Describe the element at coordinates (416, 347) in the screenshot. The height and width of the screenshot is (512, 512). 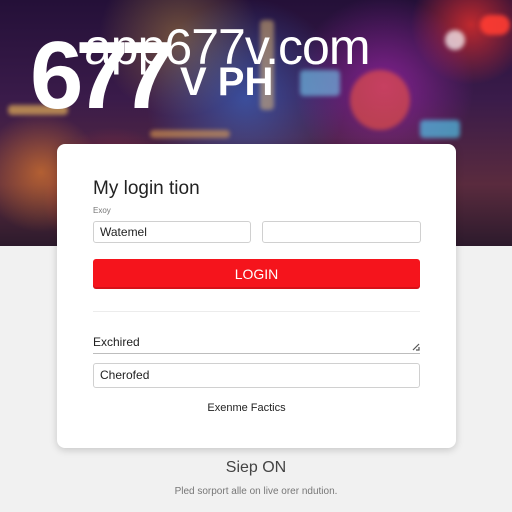
I see `chevron-down-icon` at that location.